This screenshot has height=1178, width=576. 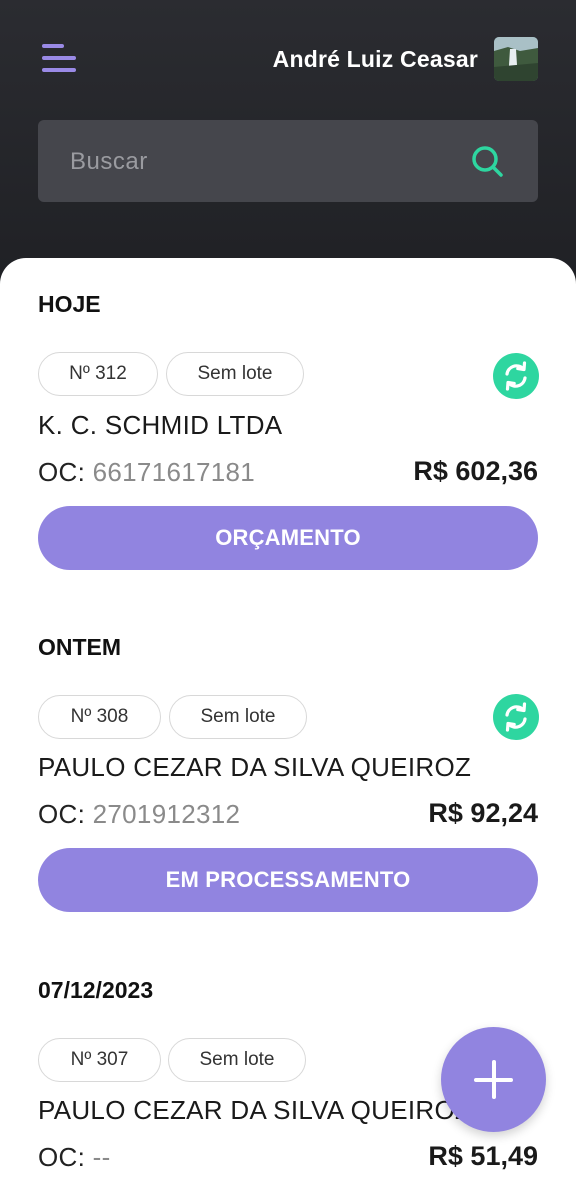 I want to click on order-number-badge: Nº 308, so click(x=99, y=717).